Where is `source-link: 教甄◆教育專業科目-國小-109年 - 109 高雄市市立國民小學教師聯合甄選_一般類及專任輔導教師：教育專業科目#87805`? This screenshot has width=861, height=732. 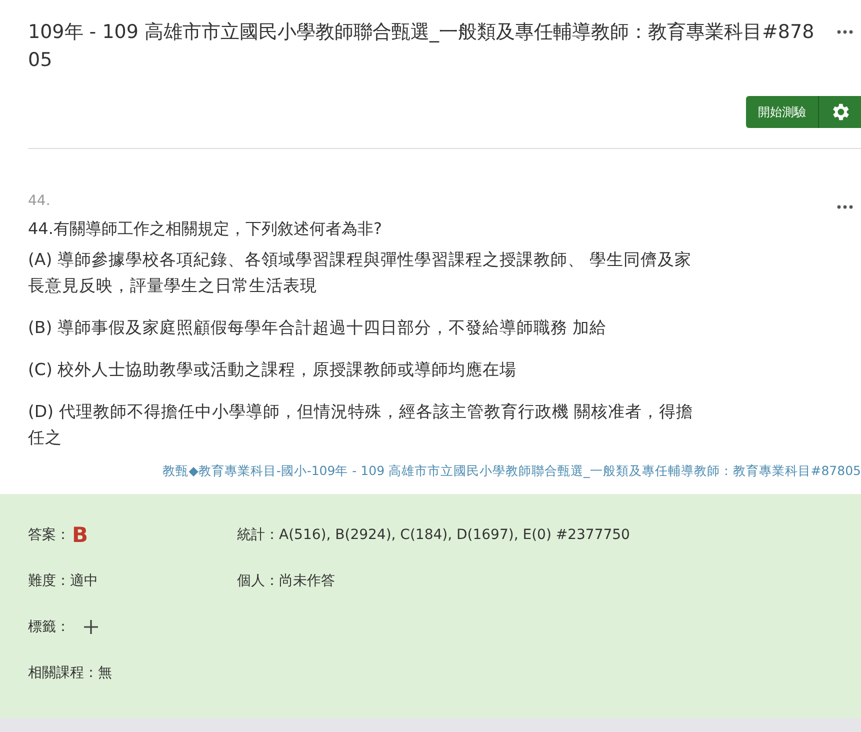
source-link: 教甄◆教育專業科目-國小-109年 - 109 高雄市市立國民小學教師聯合甄選_一般類及專任輔導教師：教育專業科目#87805 is located at coordinates (511, 471).